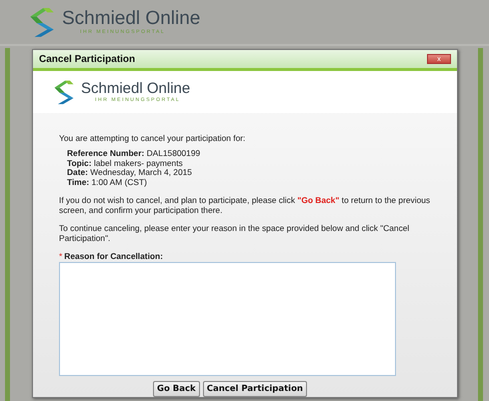  What do you see at coordinates (254, 389) in the screenshot?
I see `action-button: Cancel Participation` at bounding box center [254, 389].